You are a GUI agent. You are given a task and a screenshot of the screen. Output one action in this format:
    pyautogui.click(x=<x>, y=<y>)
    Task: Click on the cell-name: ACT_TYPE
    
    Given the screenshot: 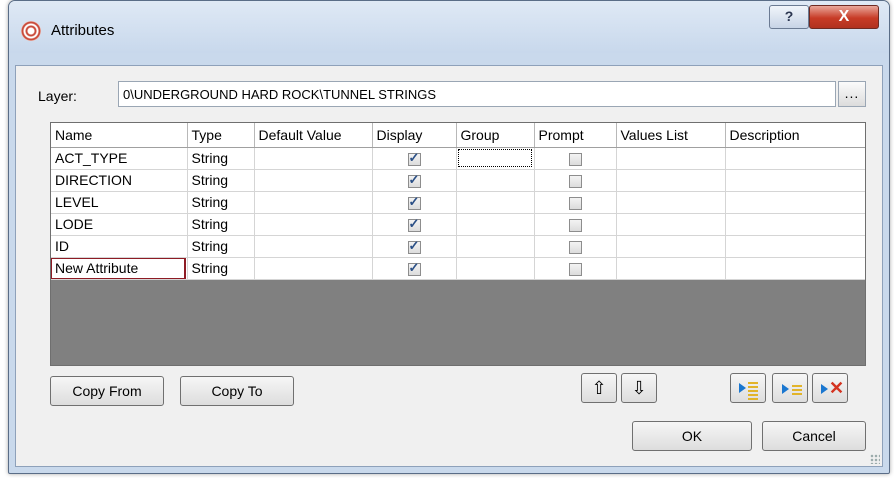 What is the action you would take?
    pyautogui.click(x=119, y=158)
    